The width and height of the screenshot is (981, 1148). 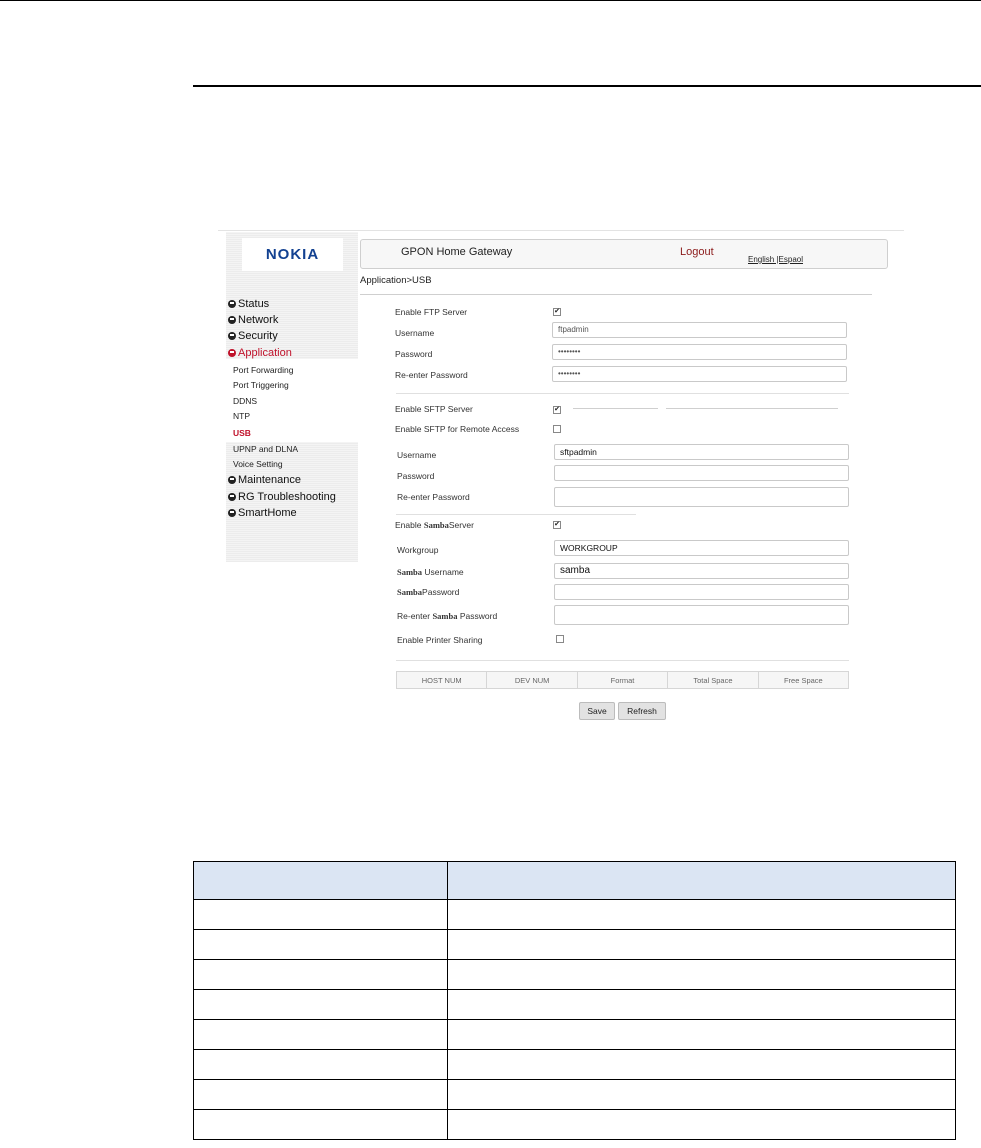 What do you see at coordinates (396, 280) in the screenshot?
I see `breadcrumb: Application>USB` at bounding box center [396, 280].